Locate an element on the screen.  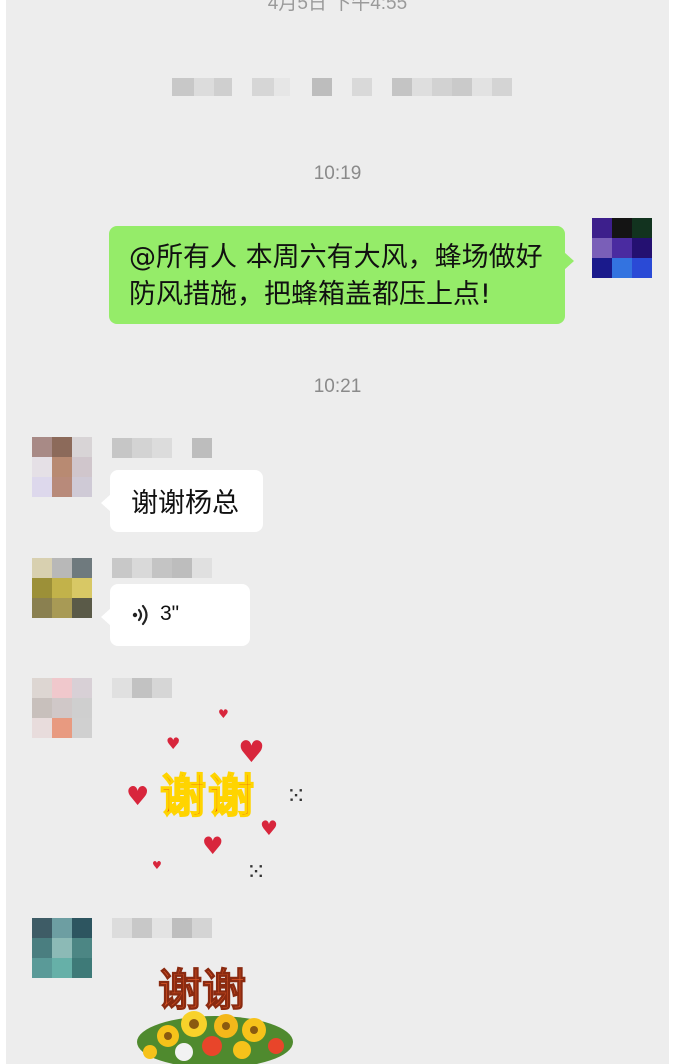
blurred-system-notice is located at coordinates (342, 87).